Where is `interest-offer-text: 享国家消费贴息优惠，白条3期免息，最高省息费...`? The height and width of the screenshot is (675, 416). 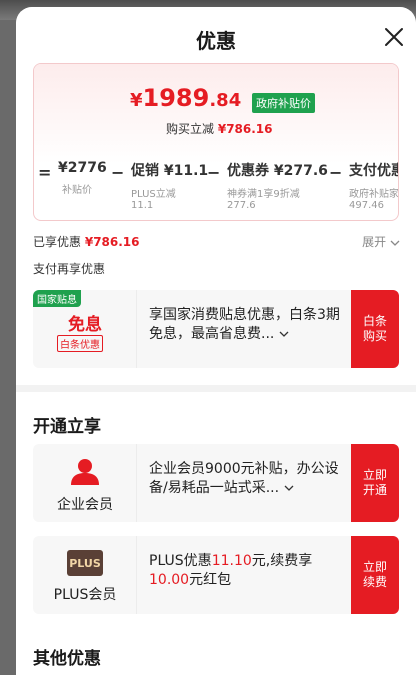
interest-offer-text: 享国家消费贴息优惠，白条3期免息，最高省息费... is located at coordinates (244, 324).